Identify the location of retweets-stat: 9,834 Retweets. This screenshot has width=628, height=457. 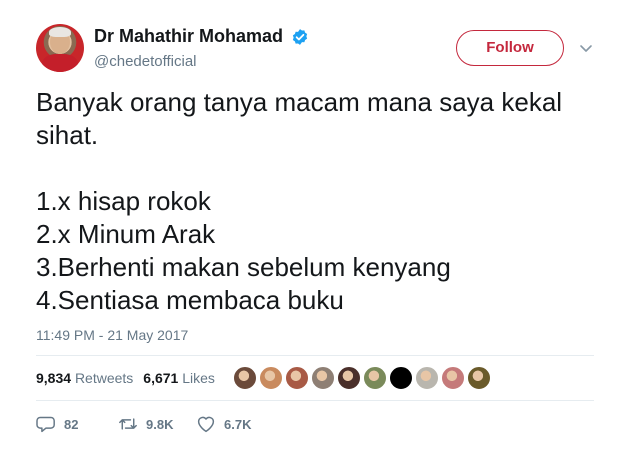
(84, 378).